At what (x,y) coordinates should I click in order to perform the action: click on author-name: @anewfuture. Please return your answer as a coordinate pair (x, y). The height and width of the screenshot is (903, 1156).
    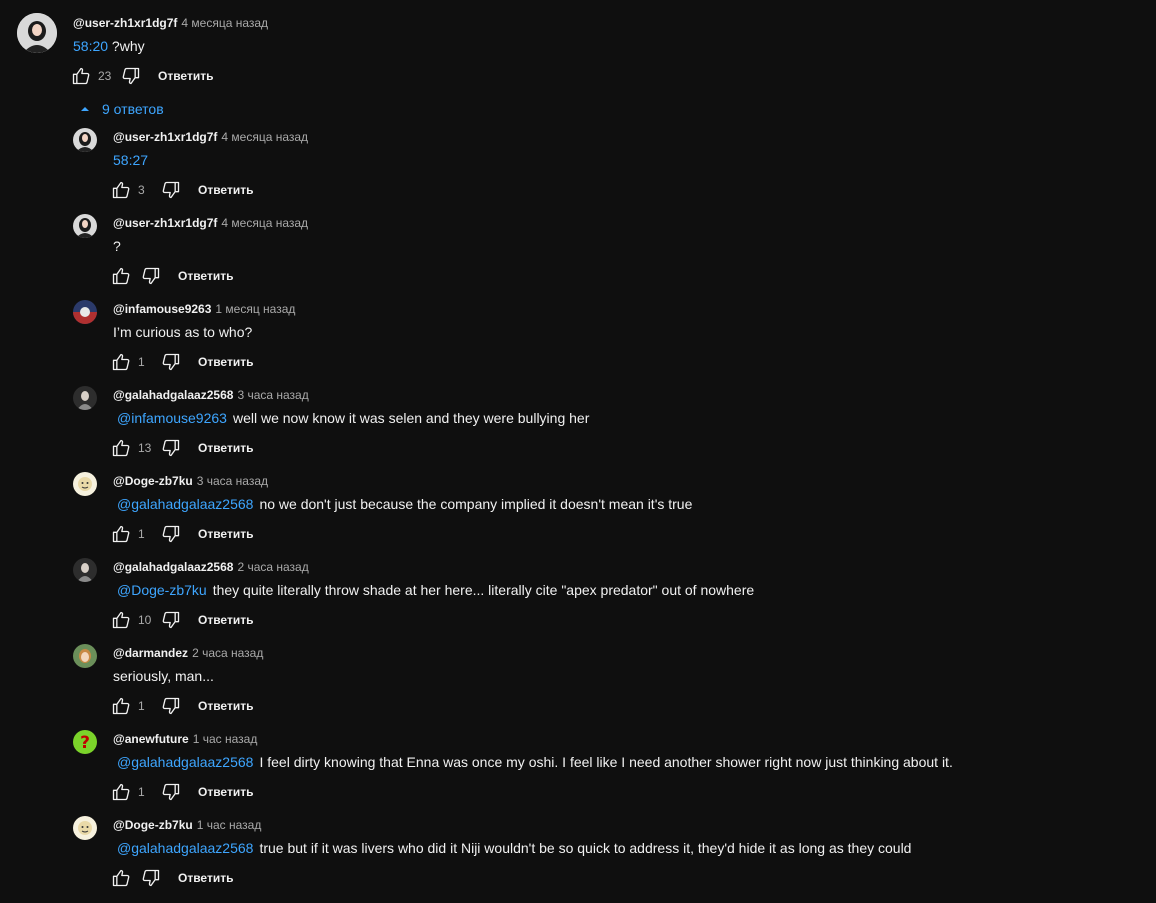
    Looking at the image, I should click on (151, 739).